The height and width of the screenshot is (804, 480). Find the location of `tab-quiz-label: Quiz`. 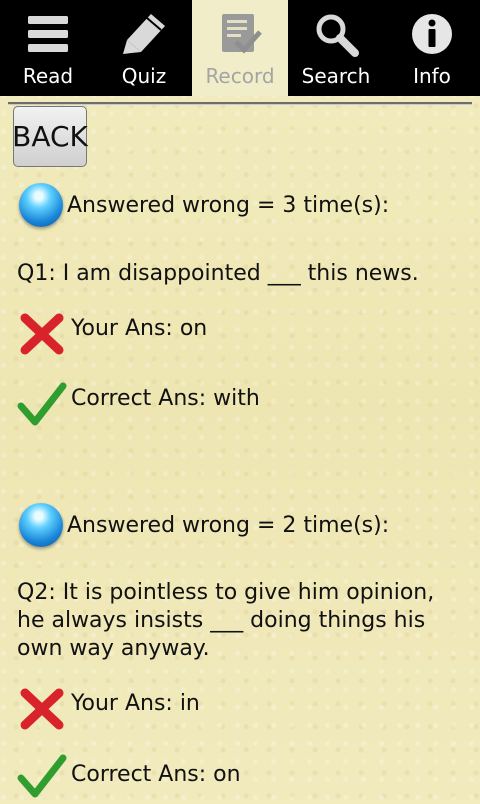

tab-quiz-label: Quiz is located at coordinates (144, 76).